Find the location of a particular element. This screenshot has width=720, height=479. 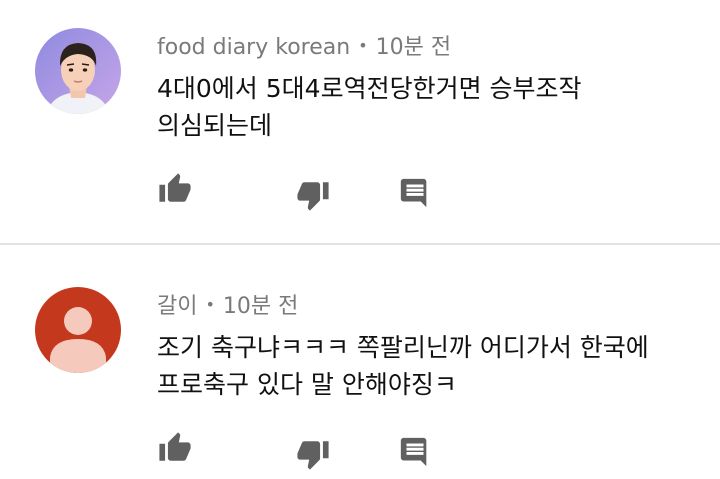

user-photo-icon is located at coordinates (78, 71).